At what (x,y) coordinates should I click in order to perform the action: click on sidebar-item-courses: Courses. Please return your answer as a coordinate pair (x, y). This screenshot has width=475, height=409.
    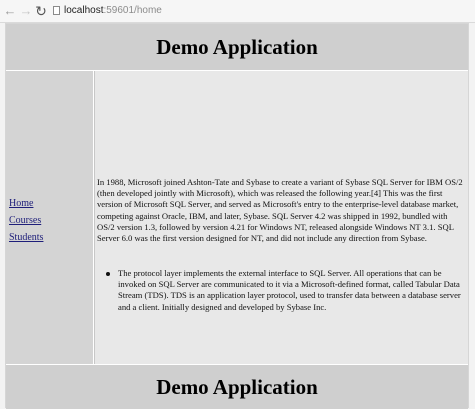
    Looking at the image, I should click on (26, 220).